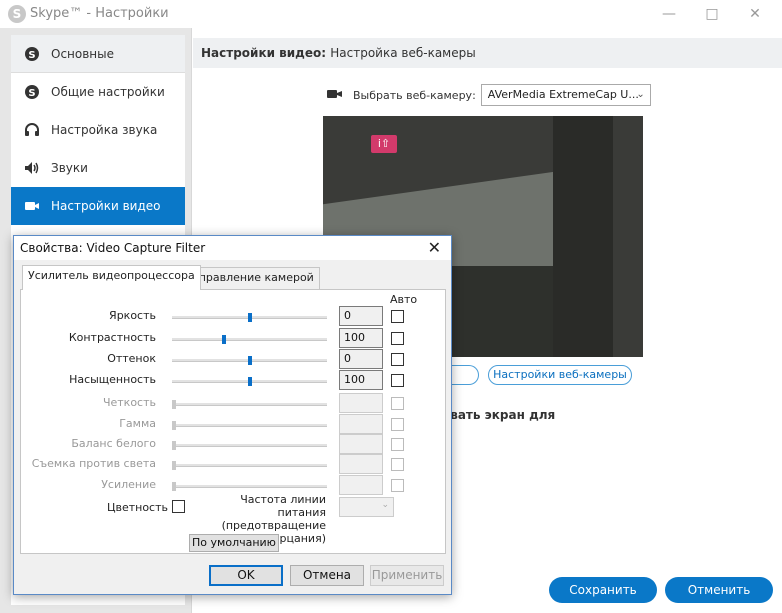 The height and width of the screenshot is (613, 782). Describe the element at coordinates (234, 543) in the screenshot. I see `default-button: По умолчанию` at that location.